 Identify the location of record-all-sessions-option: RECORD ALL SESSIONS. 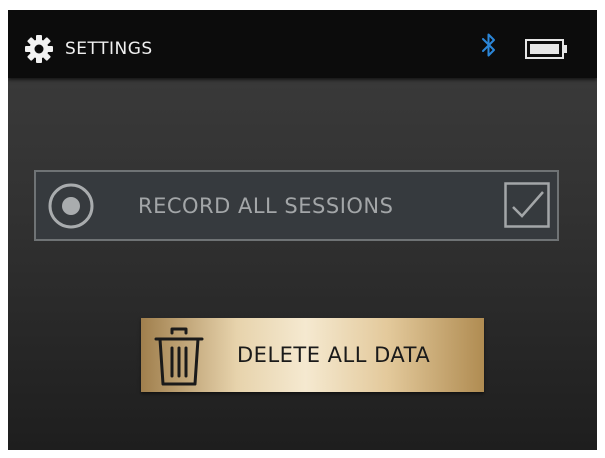
(296, 205).